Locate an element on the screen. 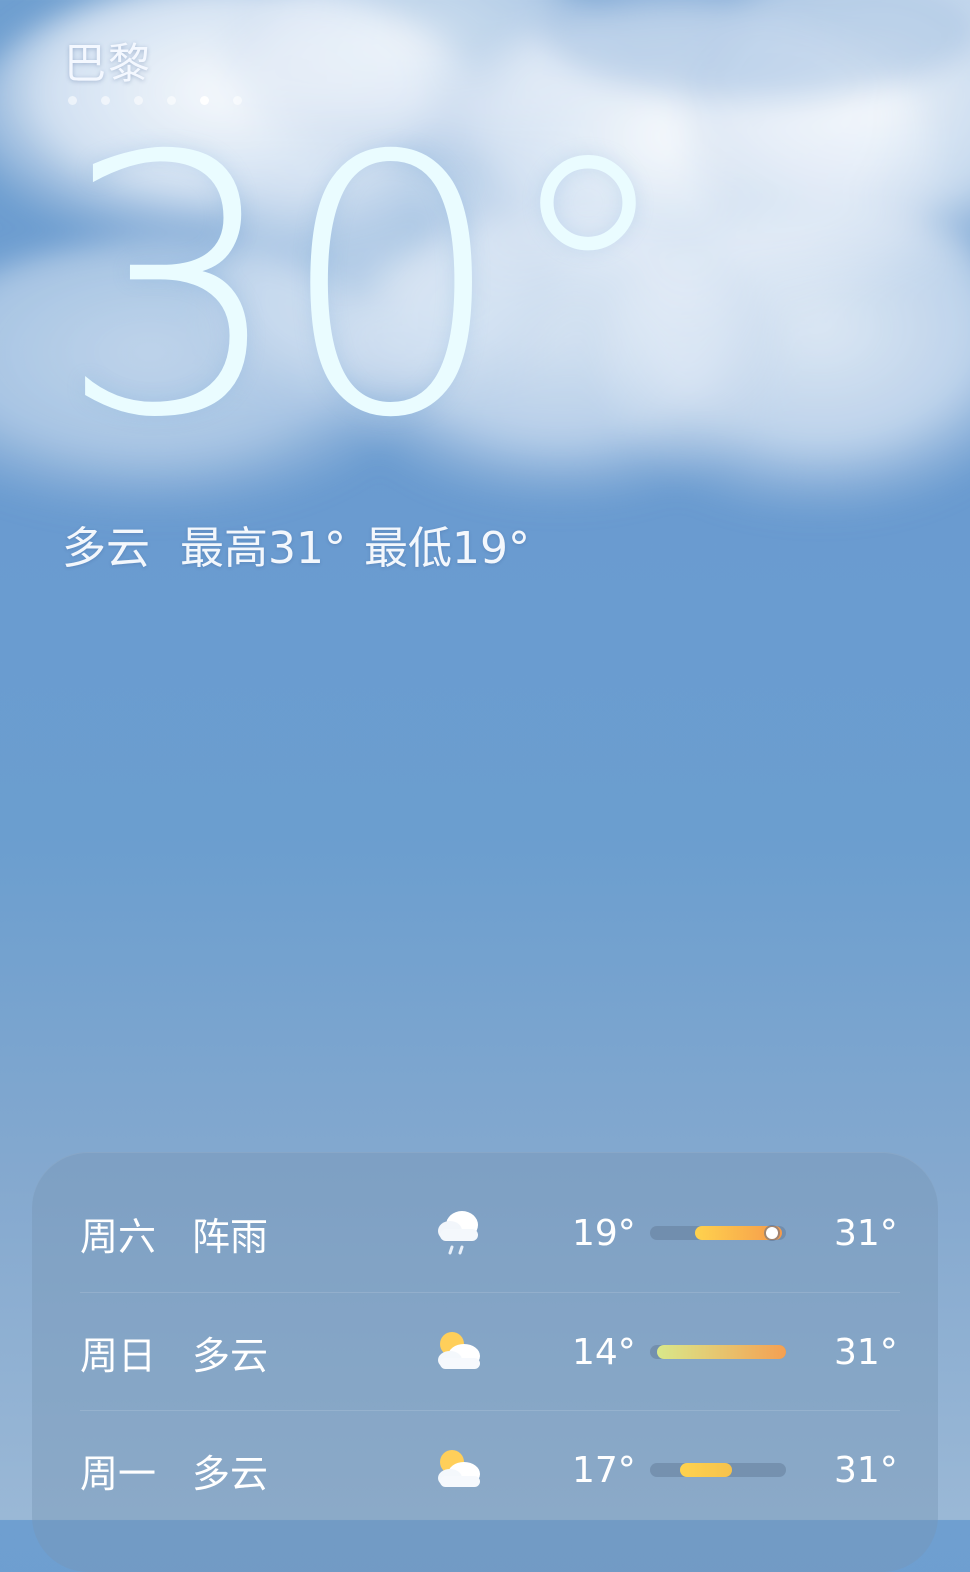  forecast-row: 周日 多云 14° 31° is located at coordinates (490, 1351).